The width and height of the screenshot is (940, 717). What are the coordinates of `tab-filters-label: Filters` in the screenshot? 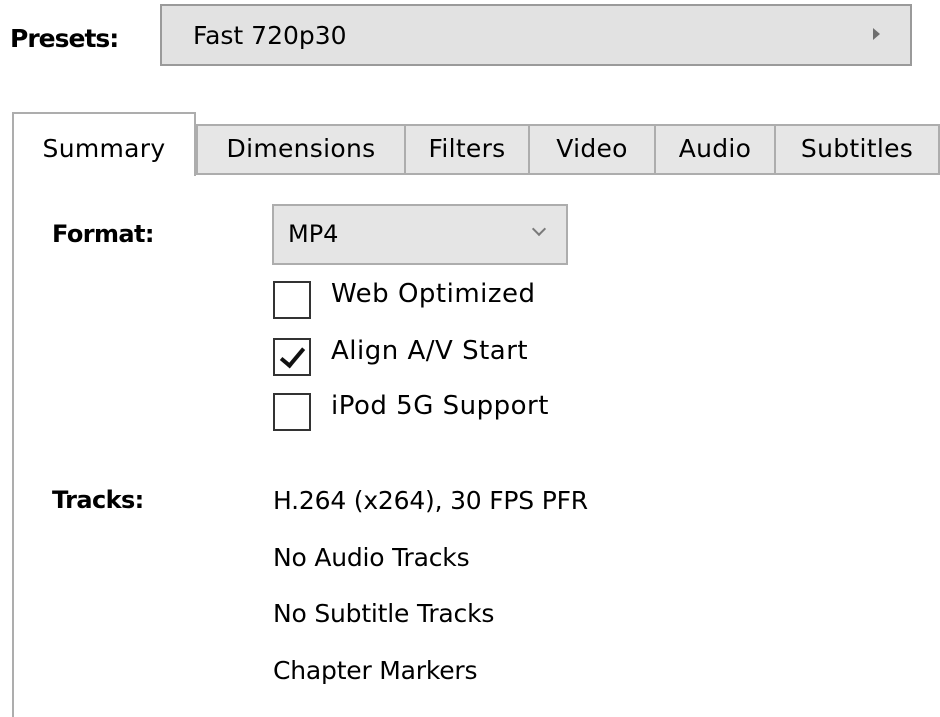 It's located at (467, 148).